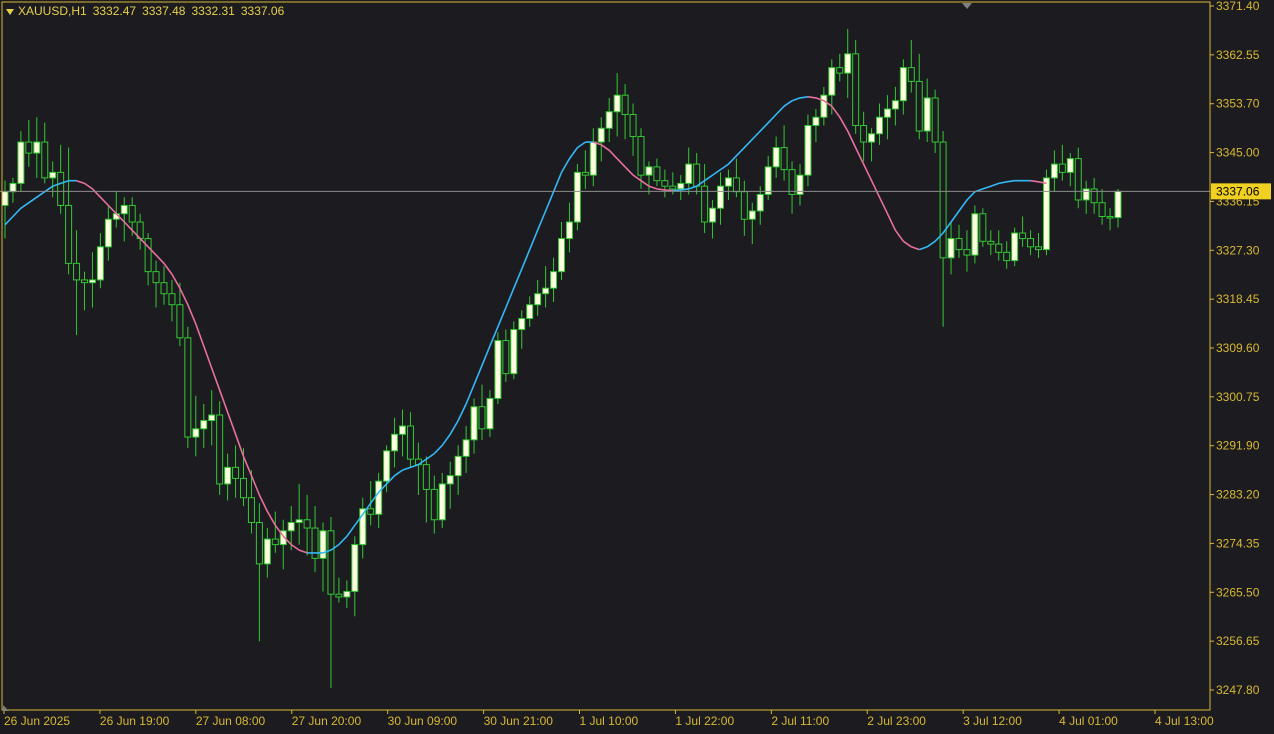 The width and height of the screenshot is (1274, 734). Describe the element at coordinates (1238, 55) in the screenshot. I see `y-tick-label: 3362.55` at that location.